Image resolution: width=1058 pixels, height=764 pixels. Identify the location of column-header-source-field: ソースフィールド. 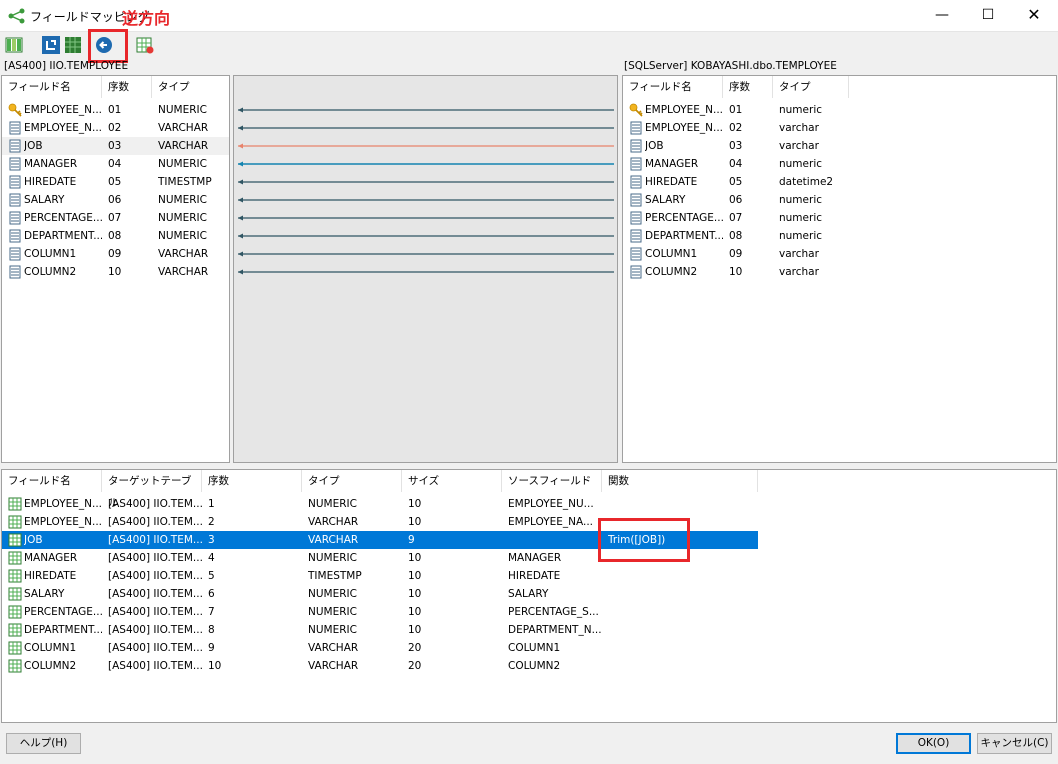
(552, 481).